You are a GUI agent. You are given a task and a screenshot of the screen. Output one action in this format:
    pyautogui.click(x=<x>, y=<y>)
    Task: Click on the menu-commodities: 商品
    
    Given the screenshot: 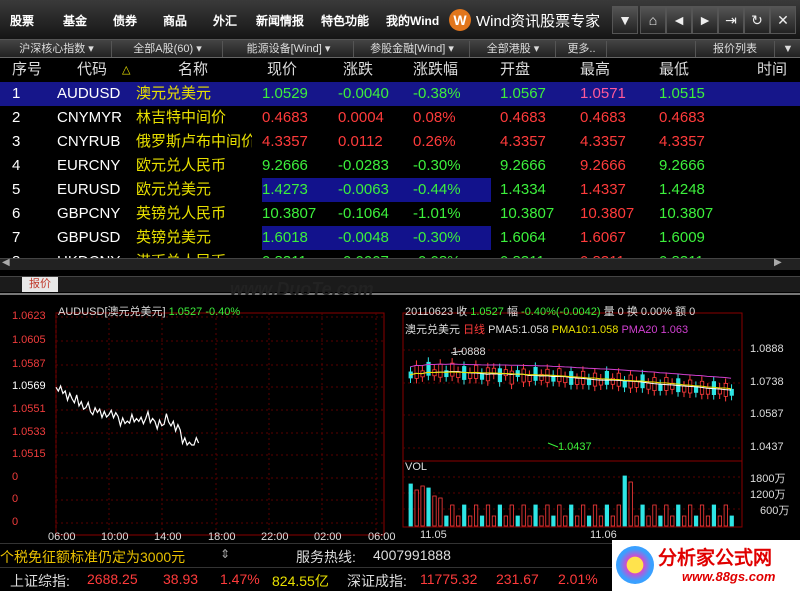 What is the action you would take?
    pyautogui.click(x=175, y=20)
    